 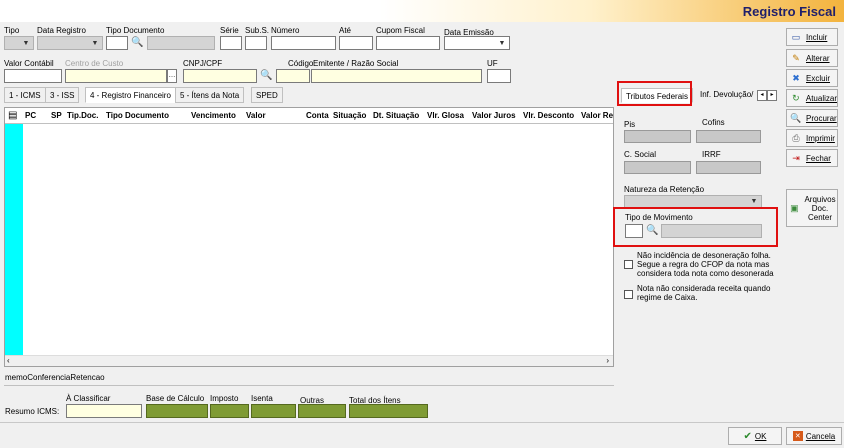 What do you see at coordinates (728, 167) in the screenshot?
I see `irrf-field` at bounding box center [728, 167].